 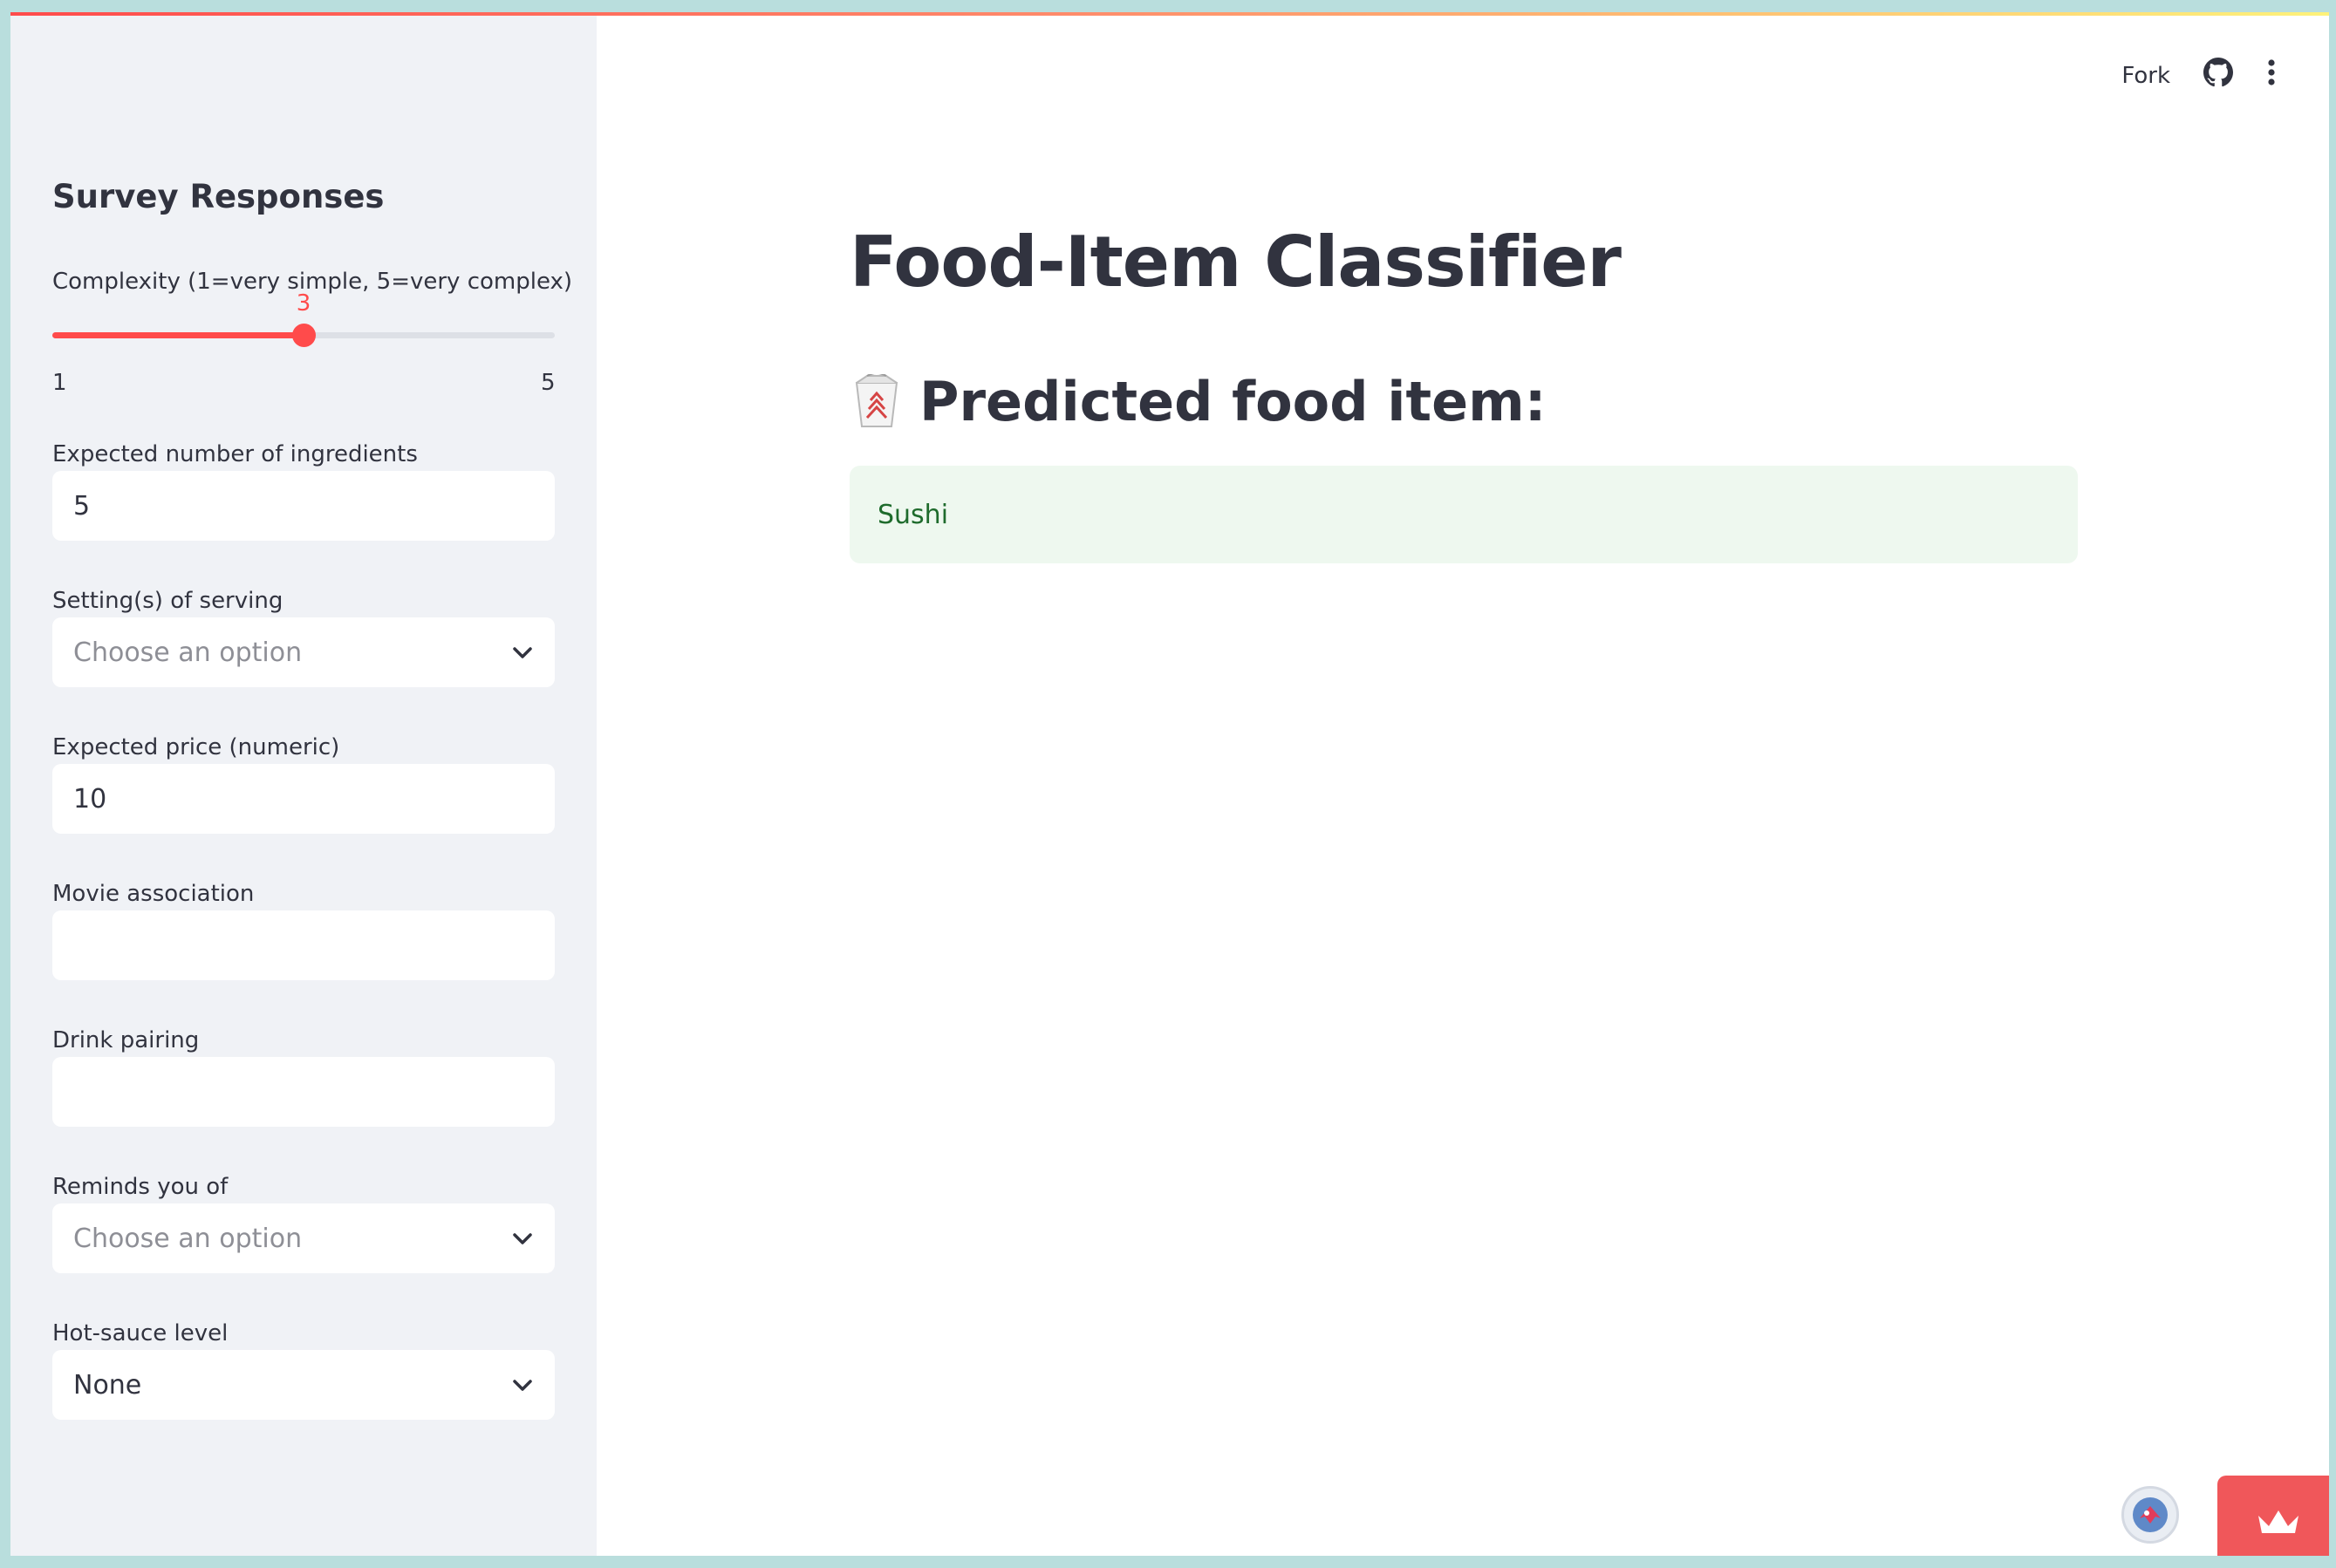 What do you see at coordinates (1464, 514) in the screenshot?
I see `prediction-alert: Sushi` at bounding box center [1464, 514].